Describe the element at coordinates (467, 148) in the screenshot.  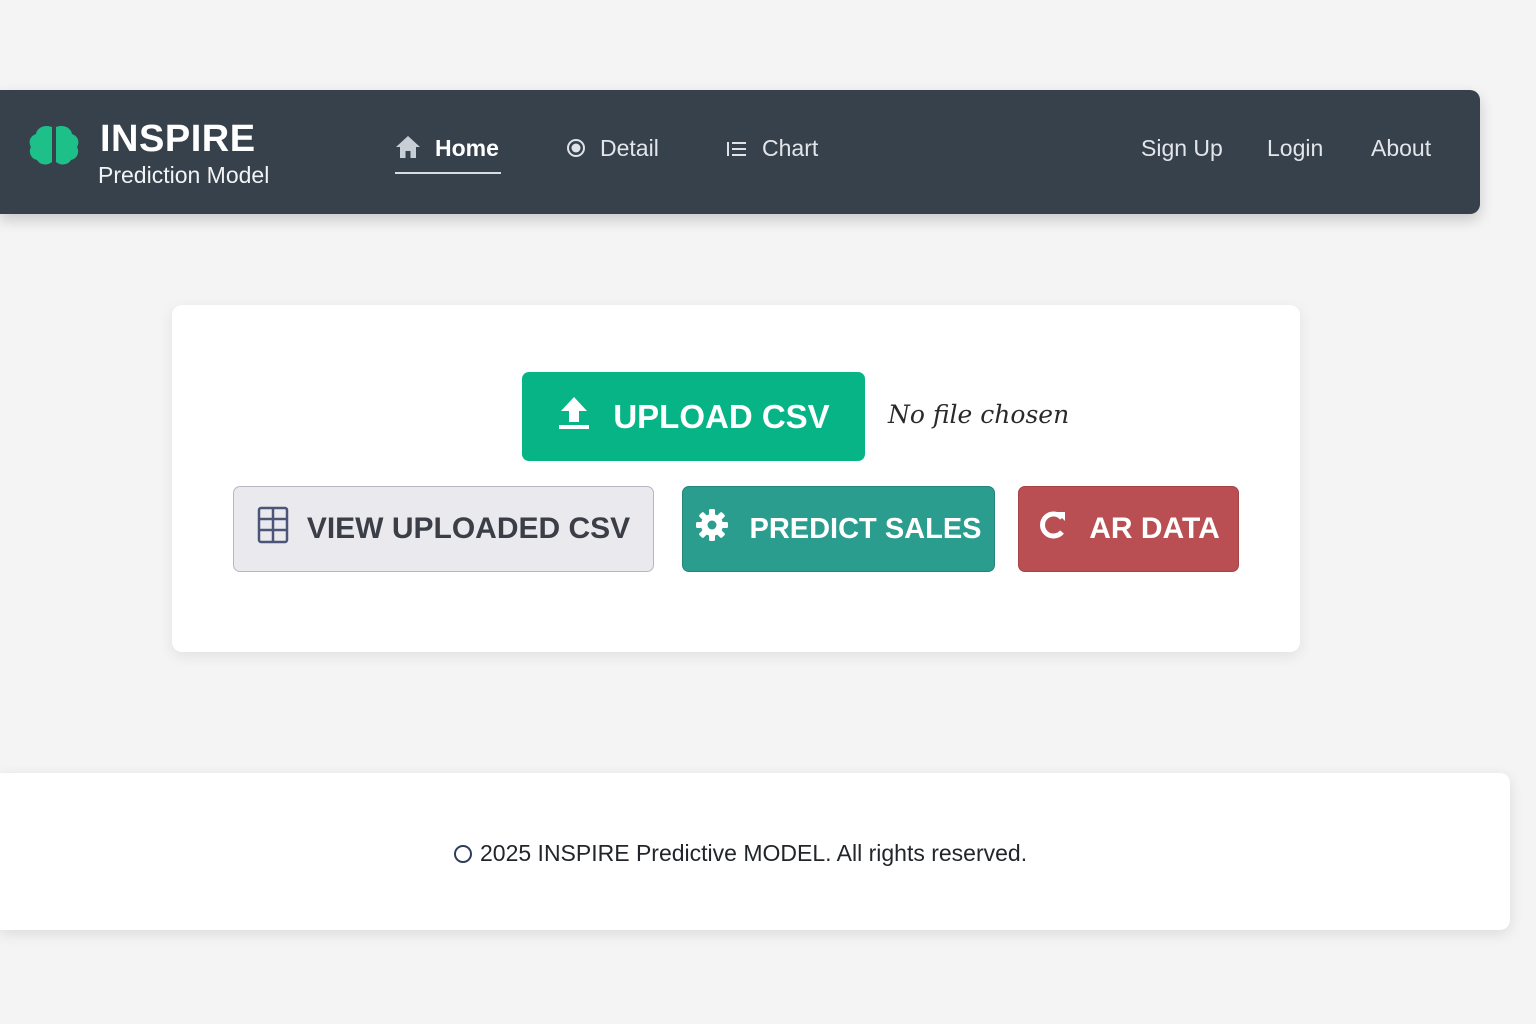
I see `nav-home-label: Home` at that location.